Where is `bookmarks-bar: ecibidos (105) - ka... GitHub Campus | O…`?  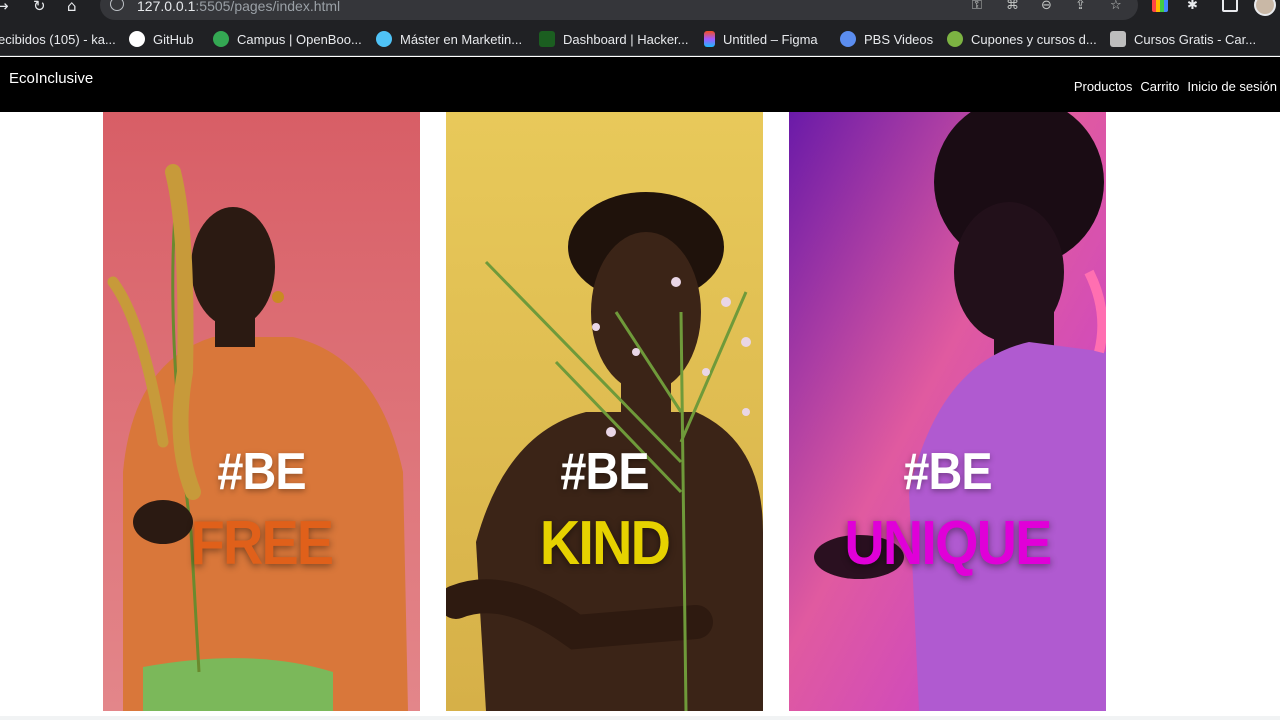 bookmarks-bar: ecibidos (105) - ka... GitHub Campus | O… is located at coordinates (640, 39).